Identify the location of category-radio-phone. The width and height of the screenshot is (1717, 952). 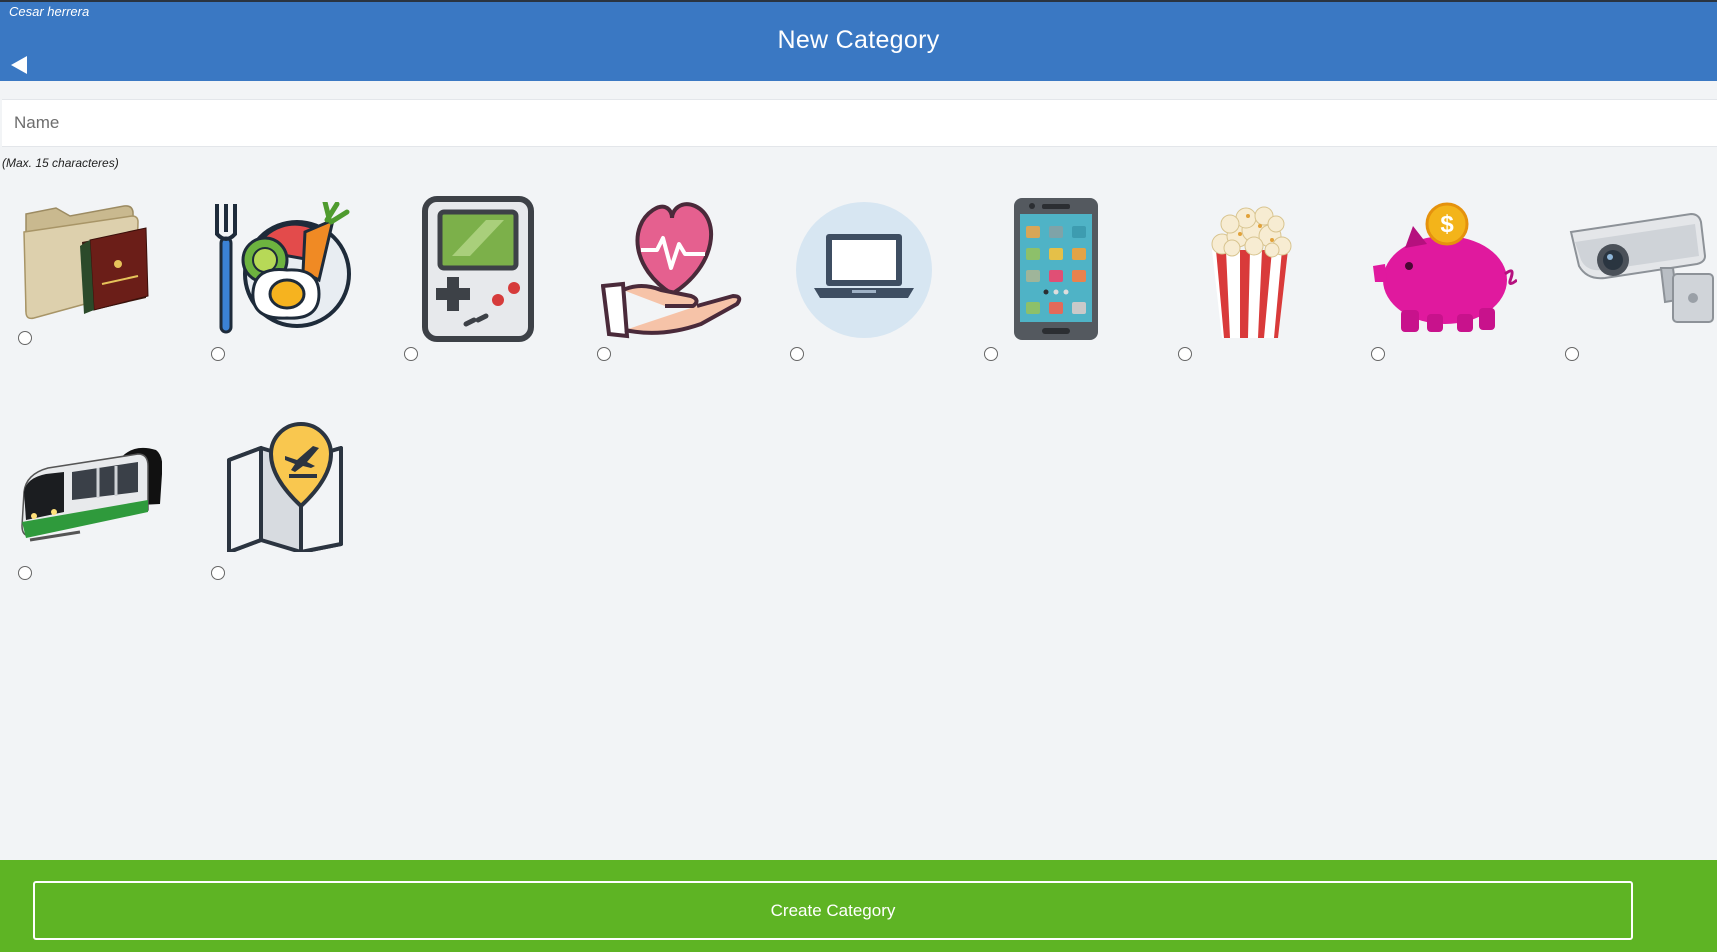
(991, 354).